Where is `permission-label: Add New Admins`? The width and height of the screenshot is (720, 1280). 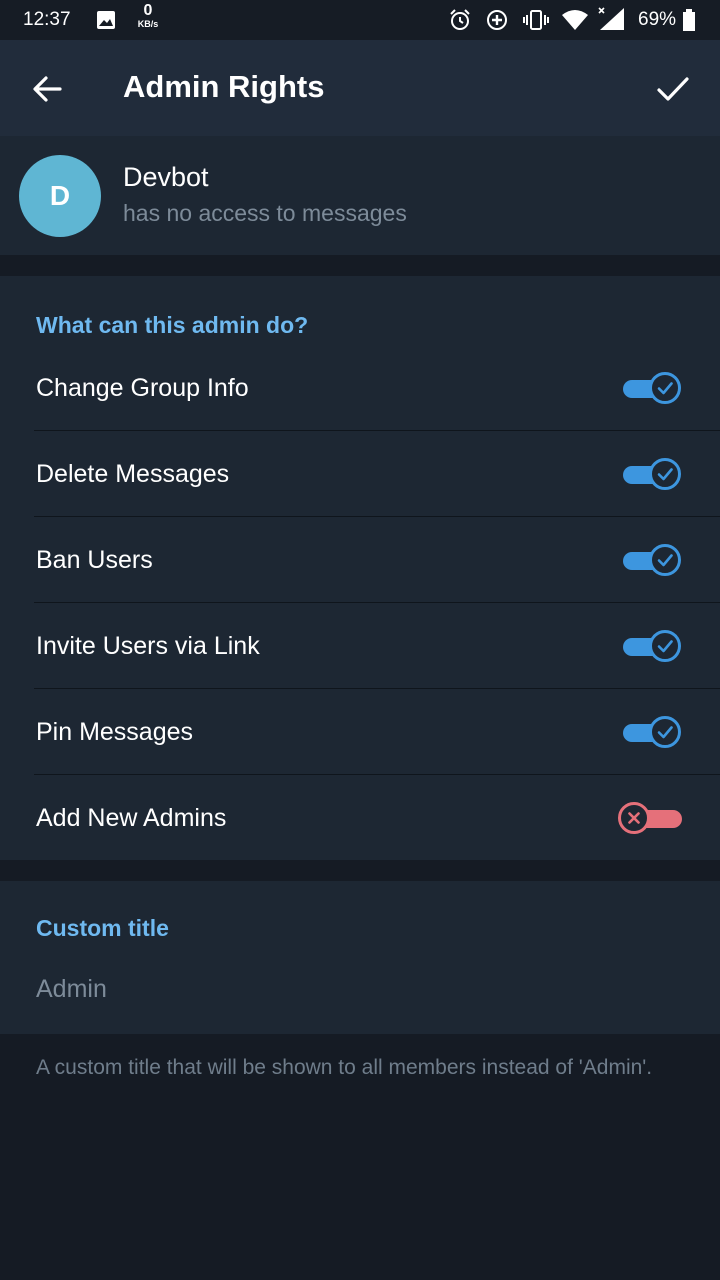 permission-label: Add New Admins is located at coordinates (131, 818).